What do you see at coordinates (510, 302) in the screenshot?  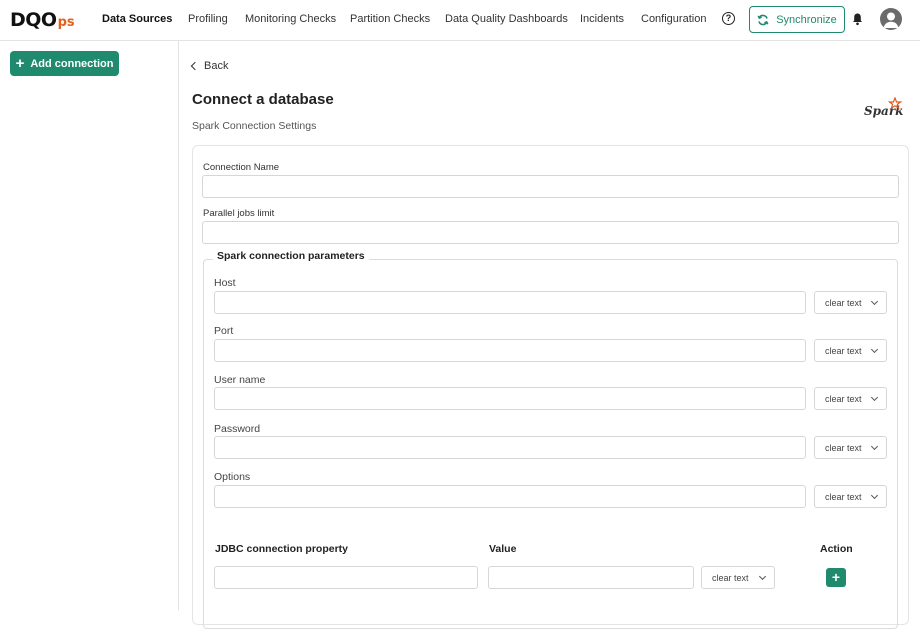 I see `host-input` at bounding box center [510, 302].